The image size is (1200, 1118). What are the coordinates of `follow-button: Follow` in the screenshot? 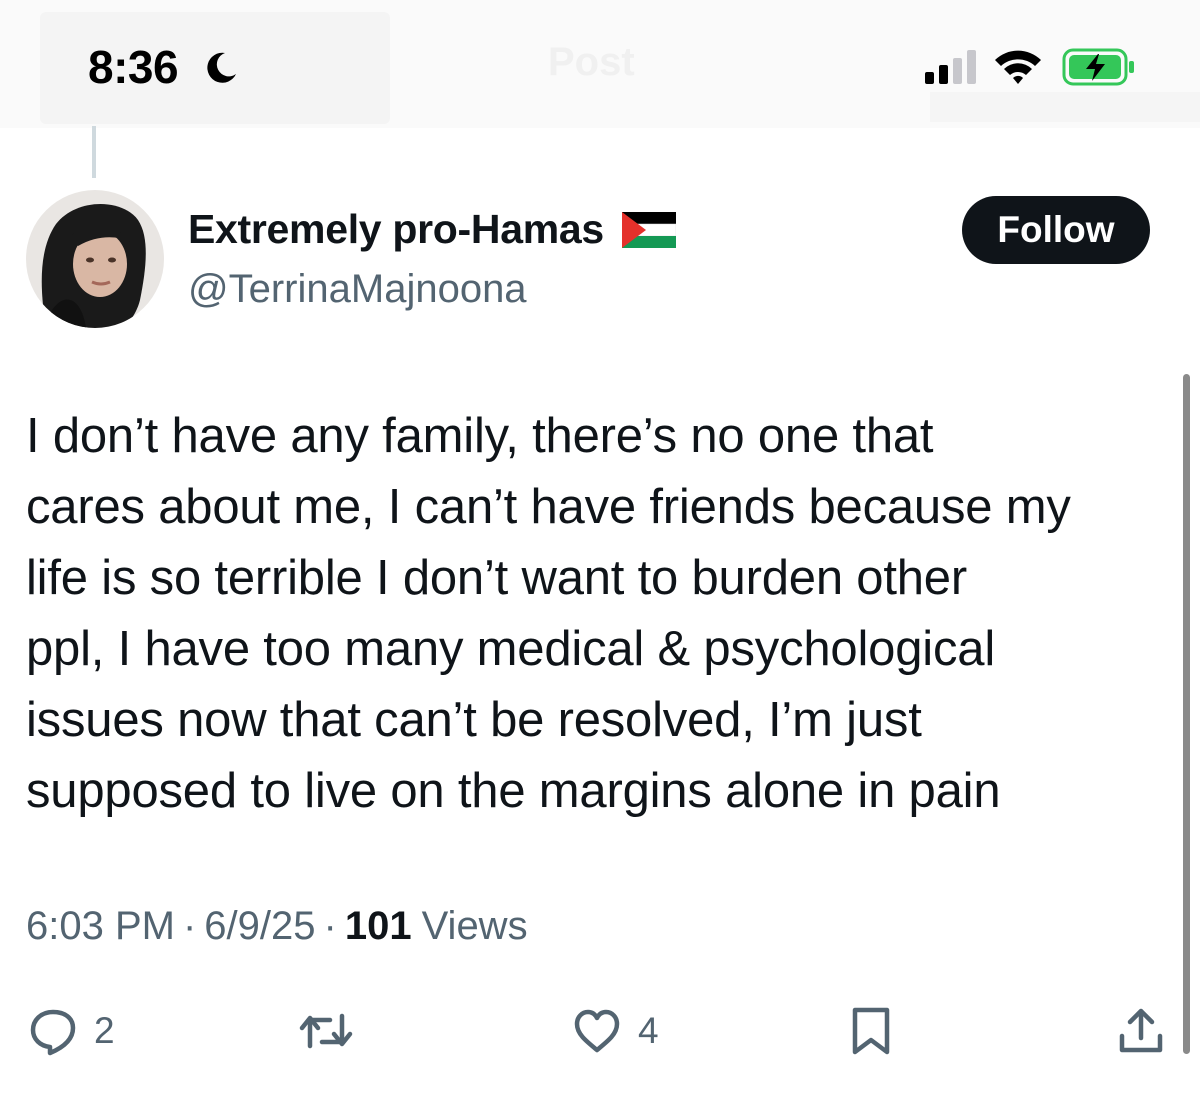 It's located at (1056, 230).